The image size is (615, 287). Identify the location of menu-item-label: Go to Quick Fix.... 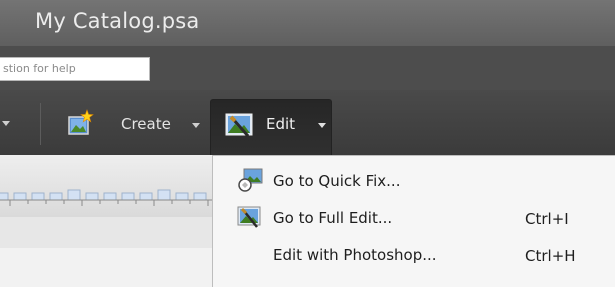
(337, 181).